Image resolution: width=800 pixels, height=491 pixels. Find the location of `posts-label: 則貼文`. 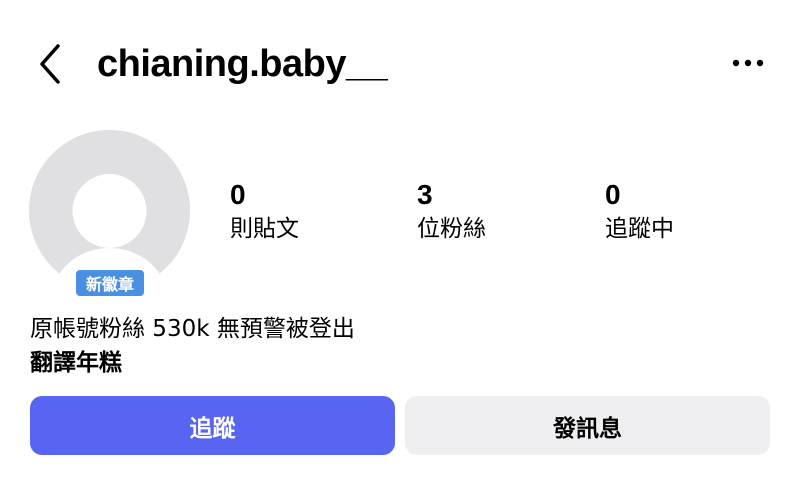

posts-label: 則貼文 is located at coordinates (264, 229).